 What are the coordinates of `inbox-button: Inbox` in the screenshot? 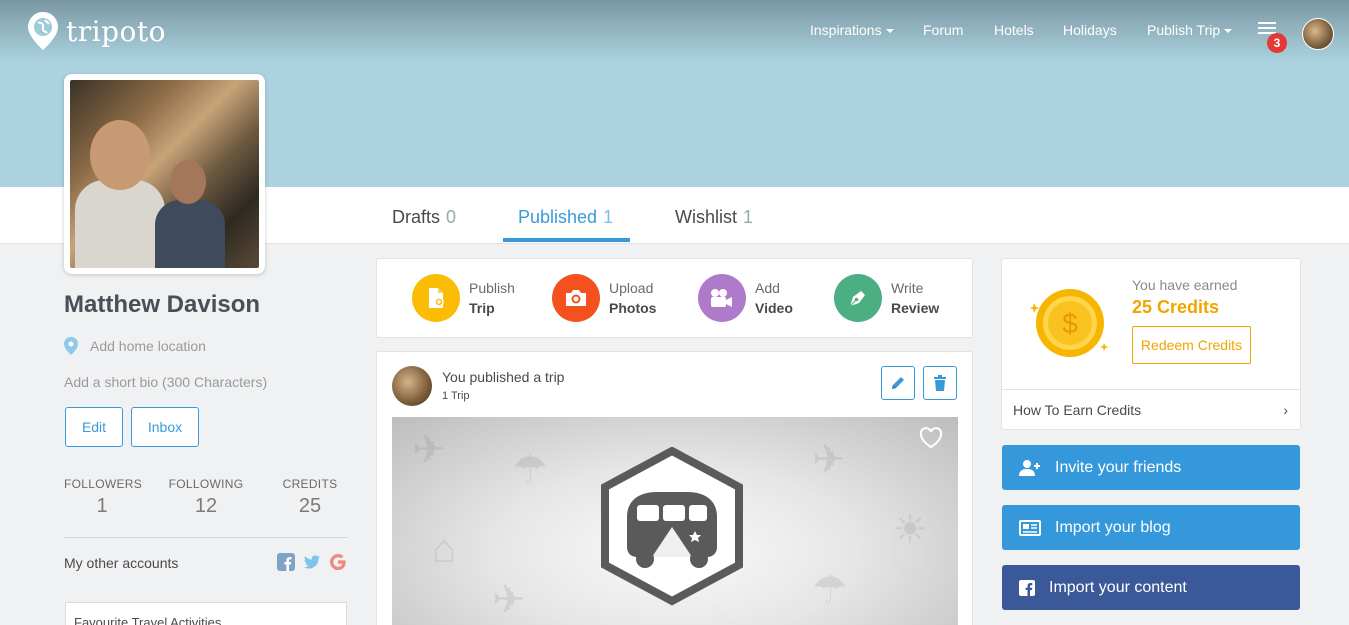 It's located at (165, 427).